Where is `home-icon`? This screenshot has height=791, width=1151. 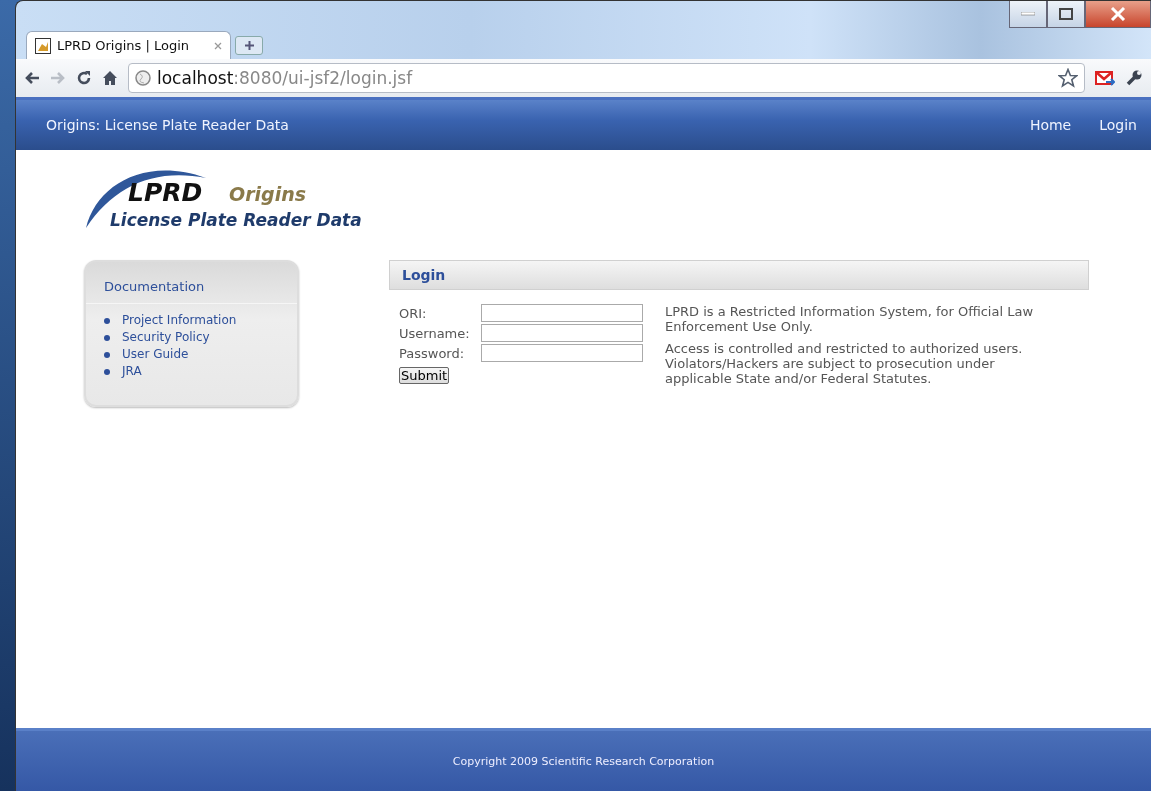 home-icon is located at coordinates (110, 78).